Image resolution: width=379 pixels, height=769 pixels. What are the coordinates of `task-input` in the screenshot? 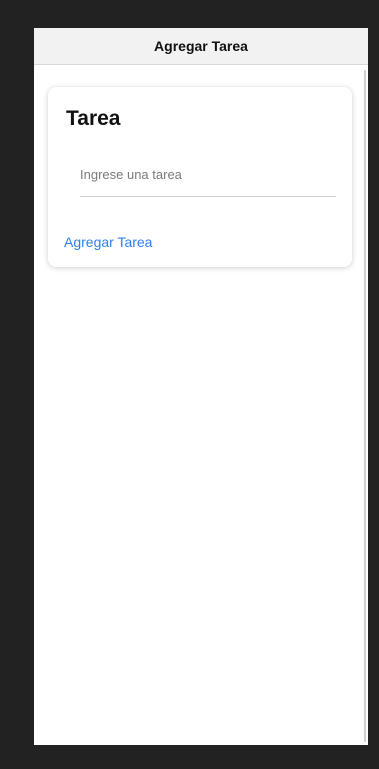 It's located at (208, 175).